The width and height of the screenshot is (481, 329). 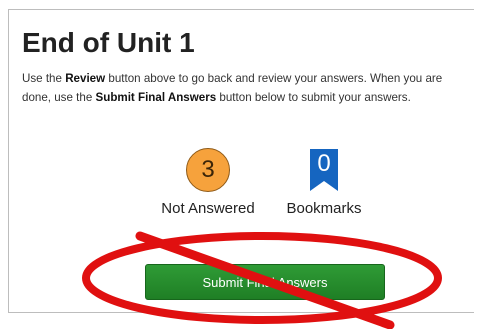 What do you see at coordinates (265, 282) in the screenshot?
I see `submit-final-answers-button: Submit Final Answers` at bounding box center [265, 282].